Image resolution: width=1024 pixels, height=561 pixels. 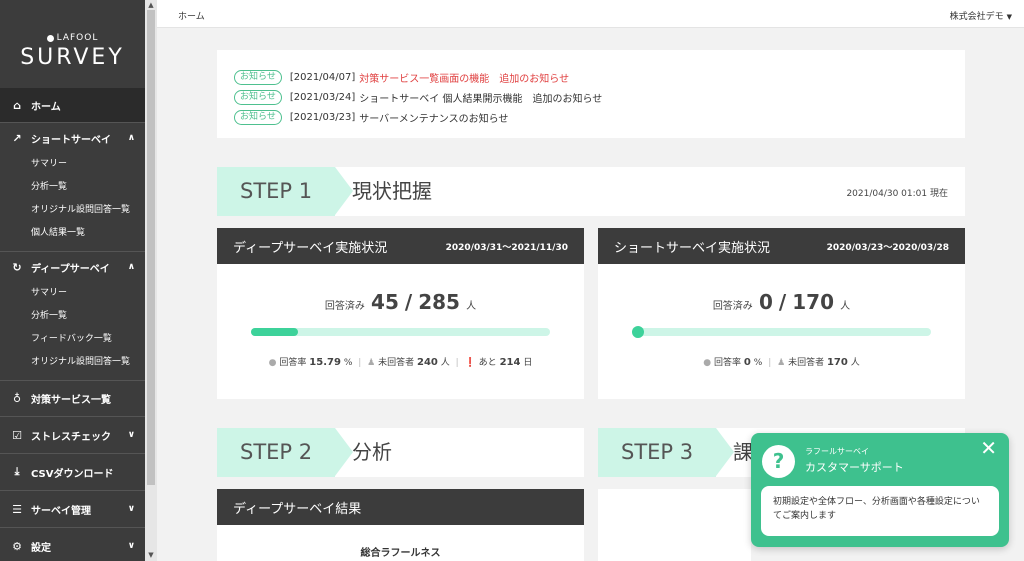 What do you see at coordinates (427, 362) in the screenshot?
I see `unanswered-value: 240` at bounding box center [427, 362].